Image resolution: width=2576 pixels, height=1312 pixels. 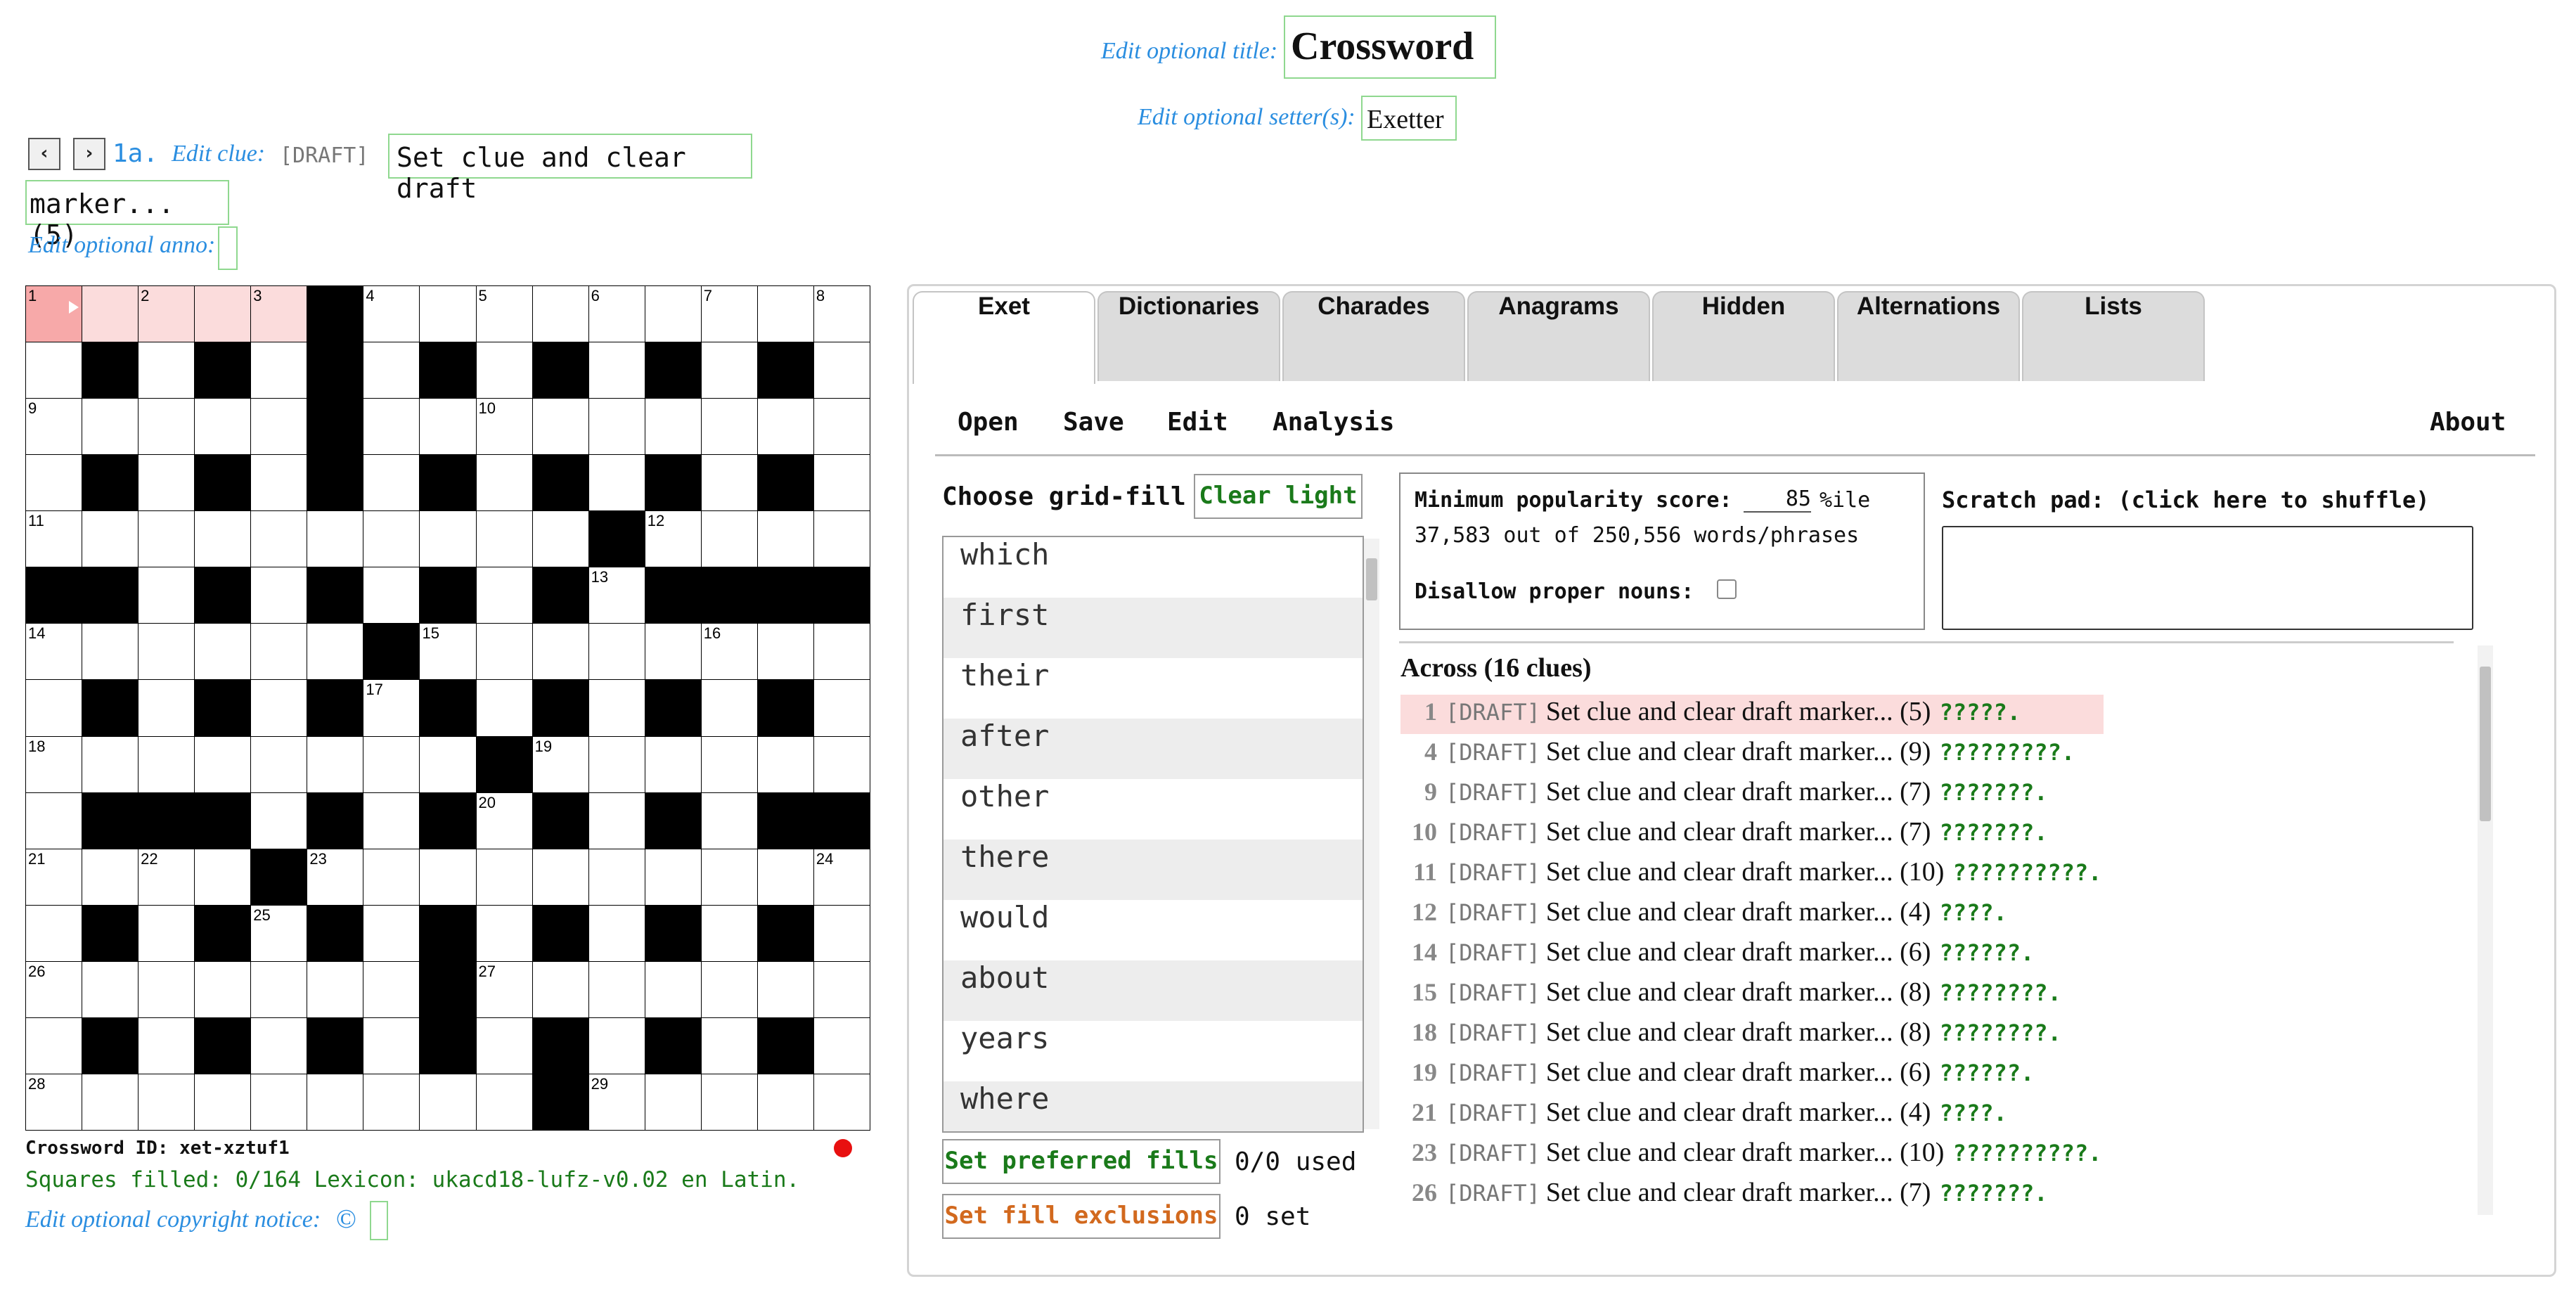 What do you see at coordinates (729, 652) in the screenshot?
I see `grid-cell: 16` at bounding box center [729, 652].